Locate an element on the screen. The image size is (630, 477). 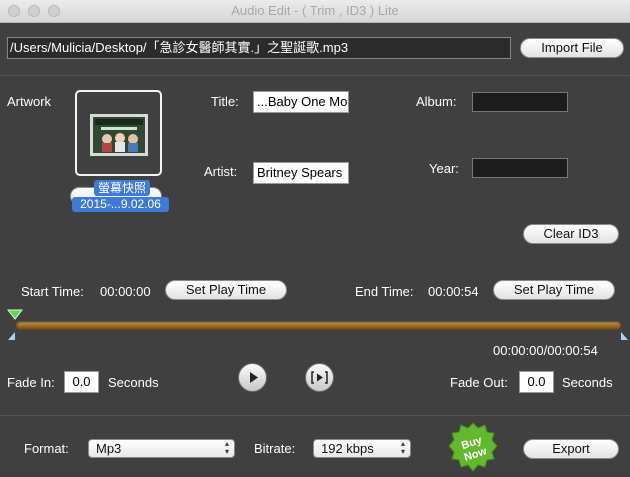
end-time-value: 00:00:54 is located at coordinates (453, 291).